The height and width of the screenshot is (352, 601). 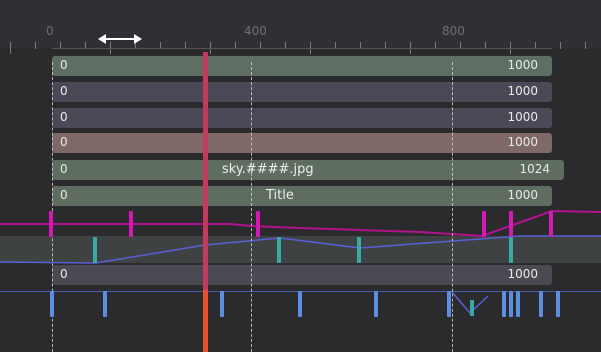 I want to click on playhead-handle, so click(x=205, y=321).